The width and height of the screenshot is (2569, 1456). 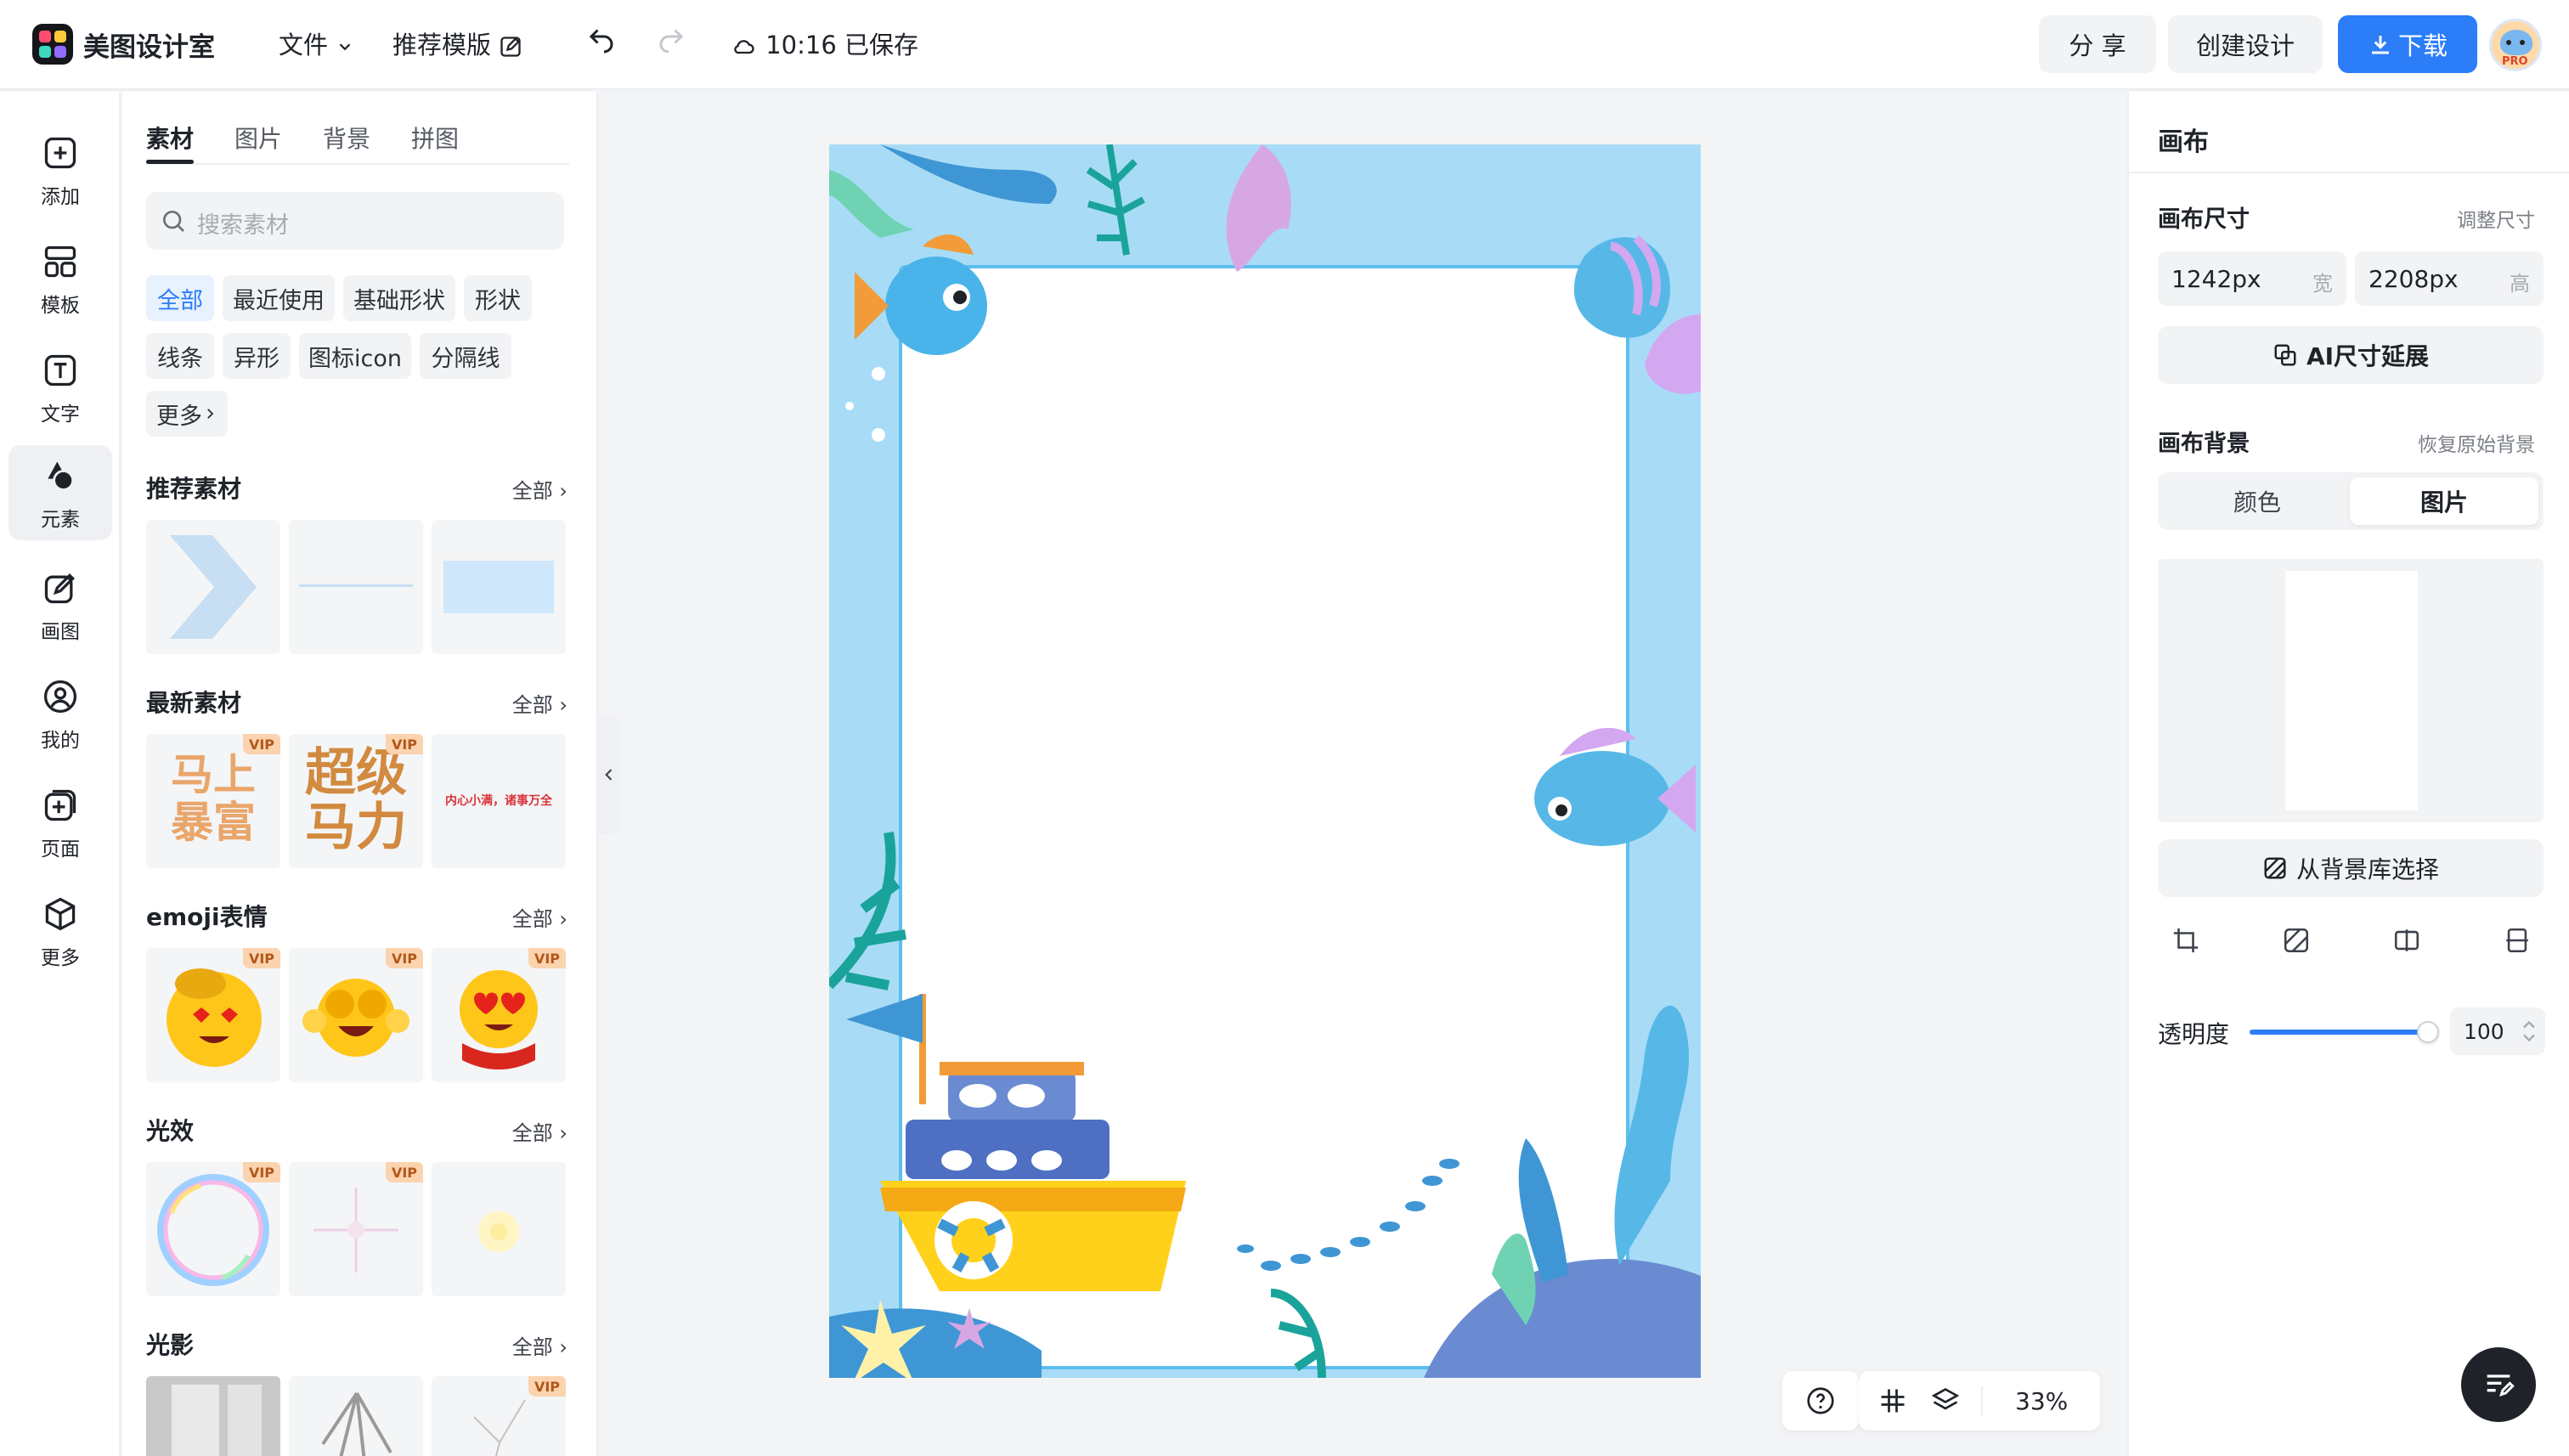 What do you see at coordinates (435, 138) in the screenshot?
I see `tab-collage: 拼图` at bounding box center [435, 138].